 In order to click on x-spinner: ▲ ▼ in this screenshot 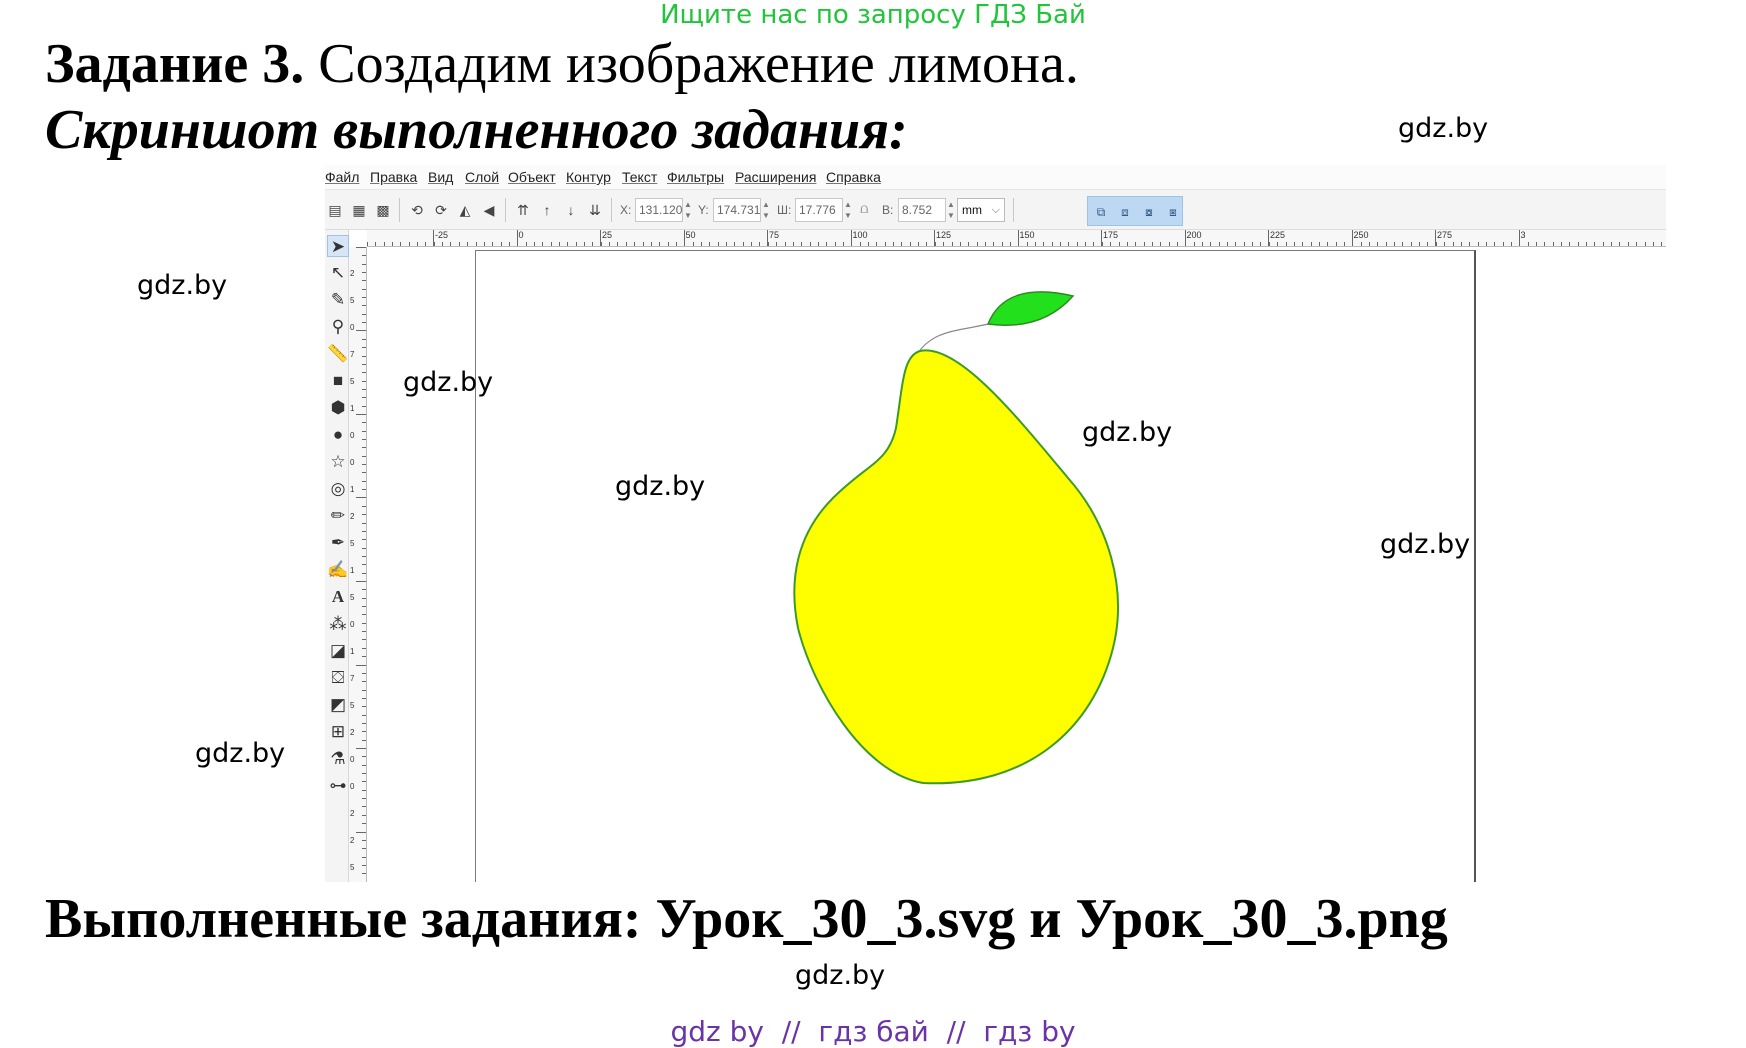, I will do `click(688, 210)`.